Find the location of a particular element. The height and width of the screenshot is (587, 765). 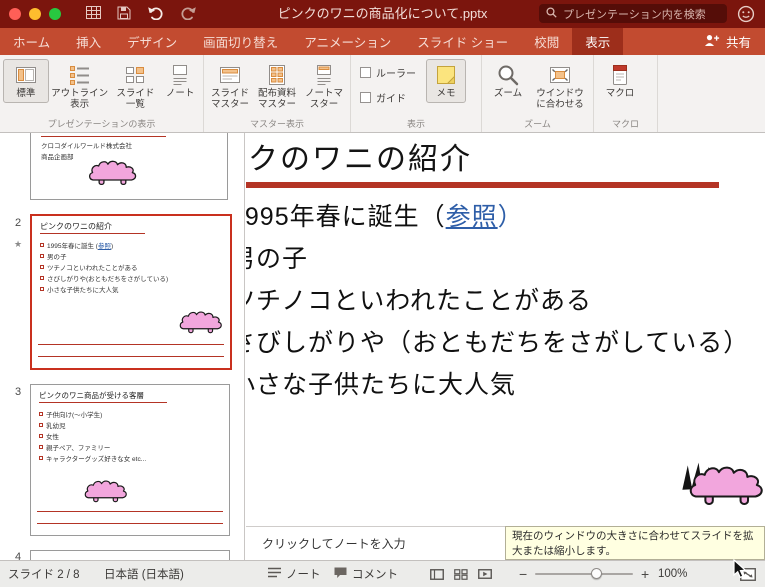

tab-home: ホーム is located at coordinates (31, 41).